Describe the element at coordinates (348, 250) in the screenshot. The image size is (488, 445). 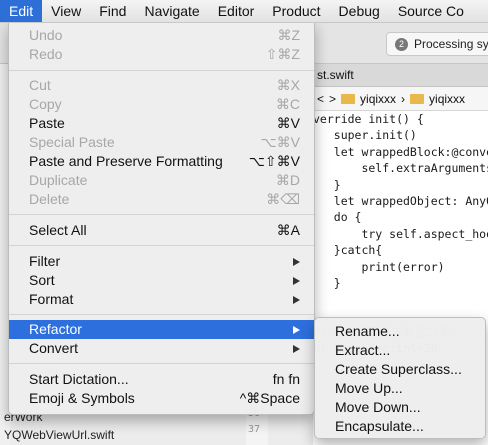
I see `code-line: }catch{` at that location.